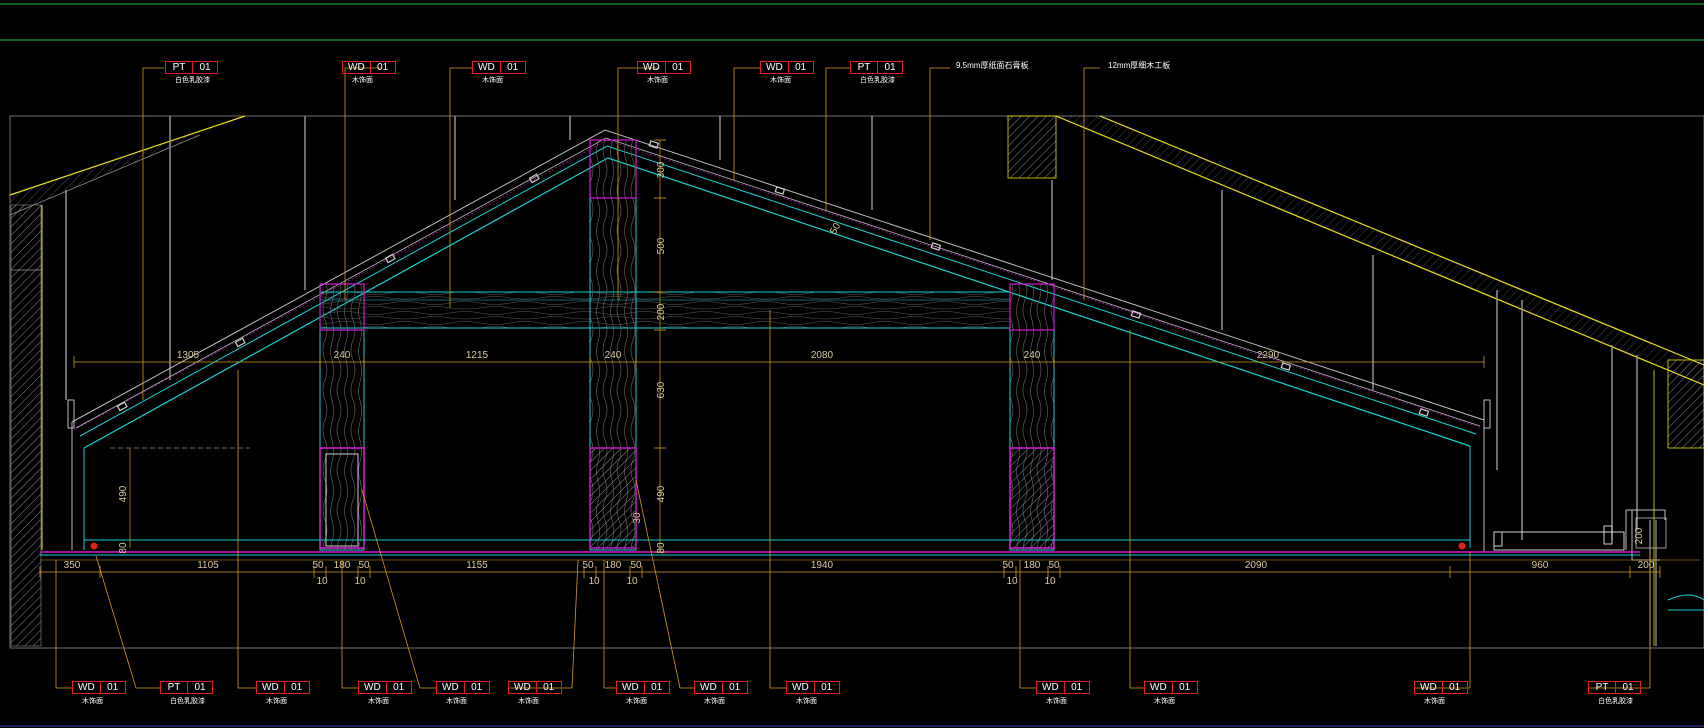 The width and height of the screenshot is (1704, 728). What do you see at coordinates (477, 687) in the screenshot?
I see `bottom-5-num: 01` at bounding box center [477, 687].